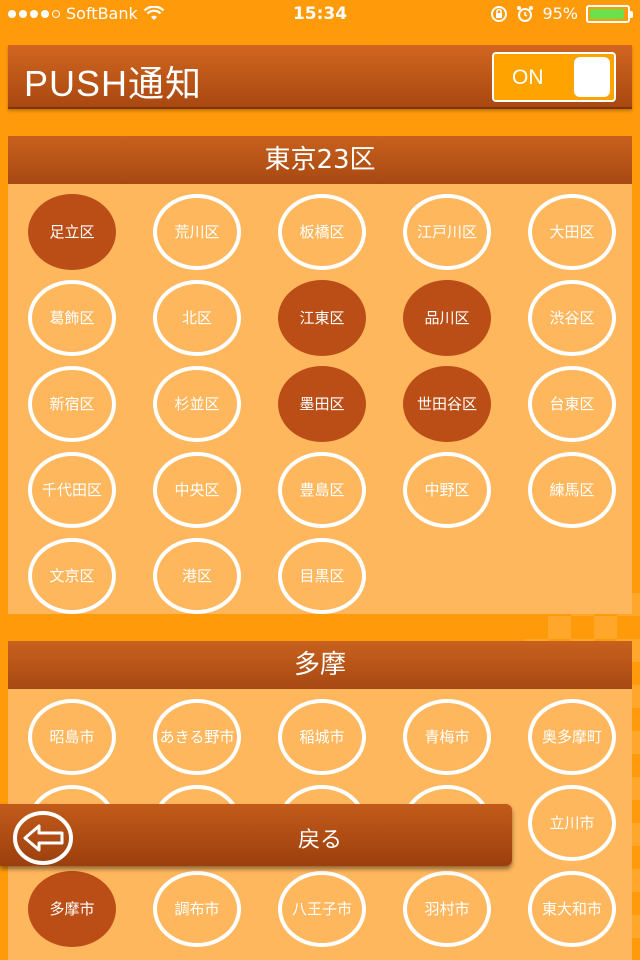 This screenshot has width=640, height=960. Describe the element at coordinates (322, 404) in the screenshot. I see `area-button: 墨田区` at that location.